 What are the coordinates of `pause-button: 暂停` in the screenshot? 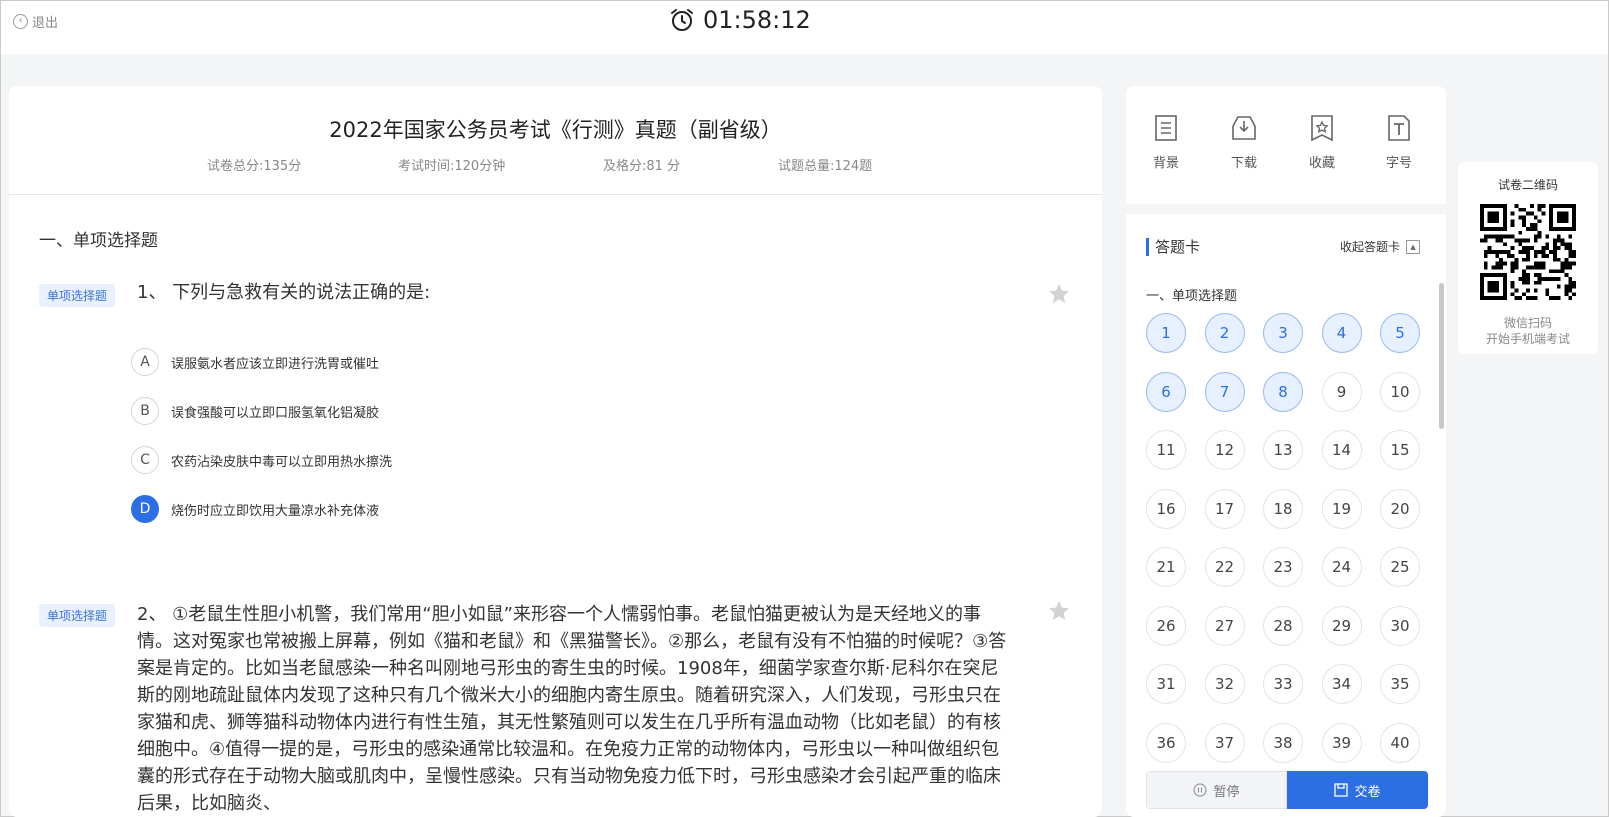 It's located at (1216, 790).